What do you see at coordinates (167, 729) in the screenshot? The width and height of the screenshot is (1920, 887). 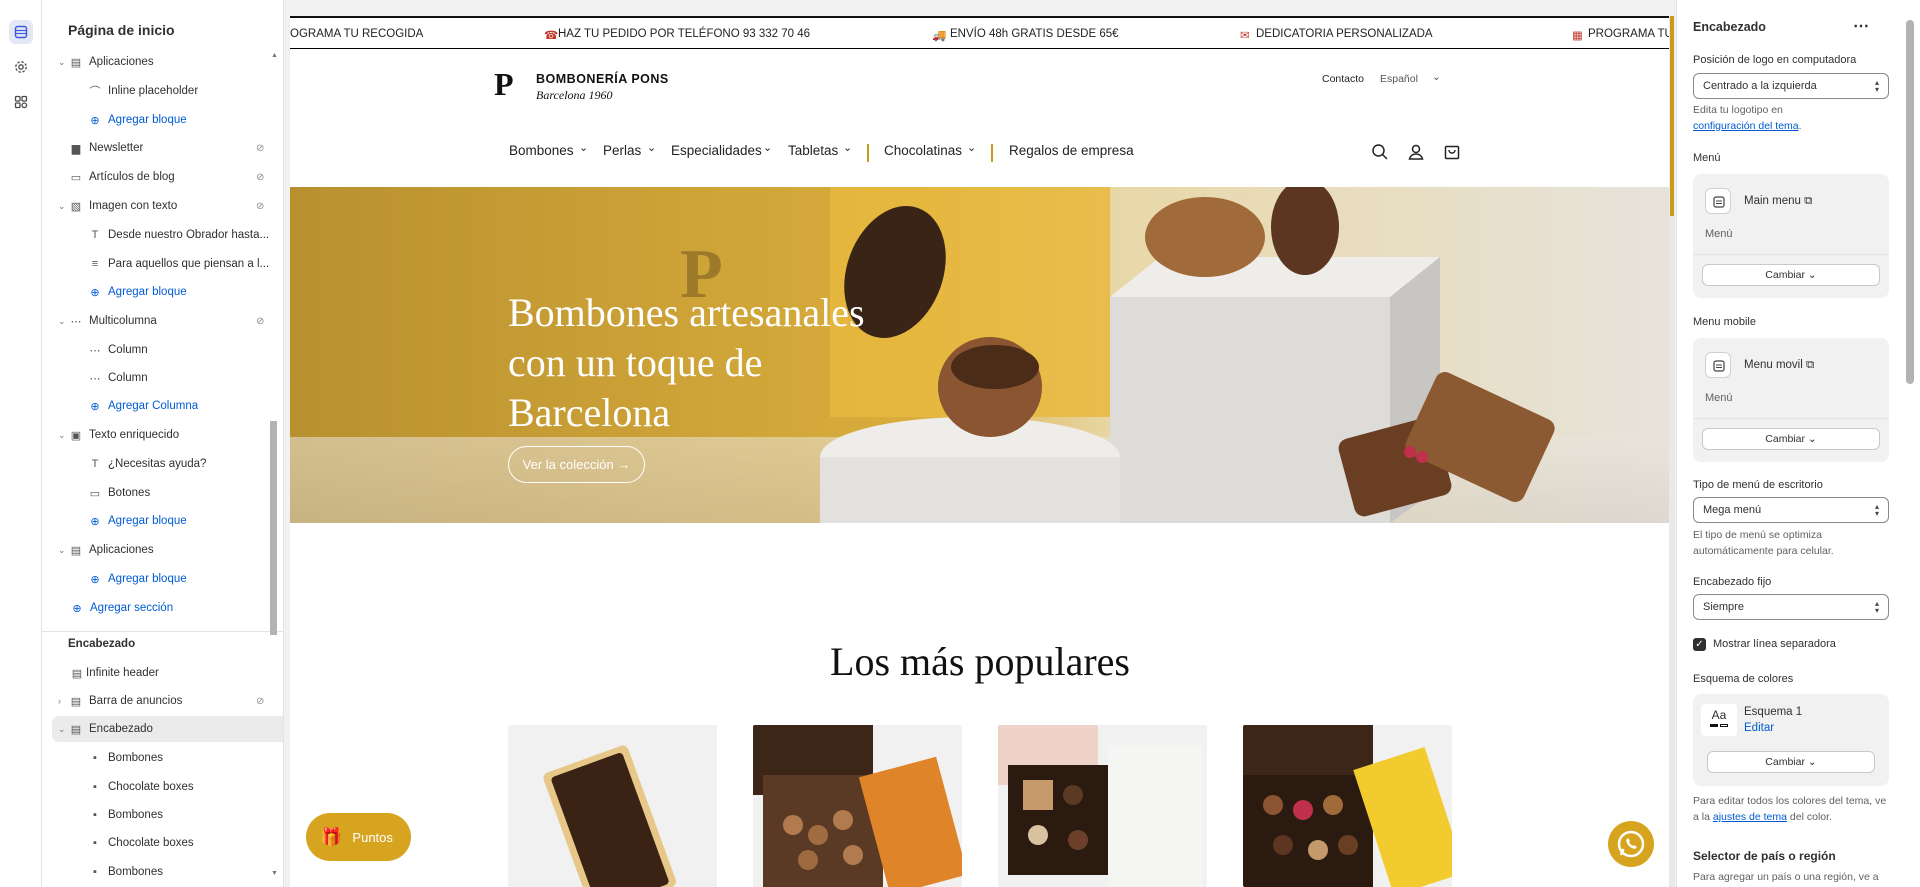 I see `tree-row-encabezado: ⌄ ▤ Encabezado` at bounding box center [167, 729].